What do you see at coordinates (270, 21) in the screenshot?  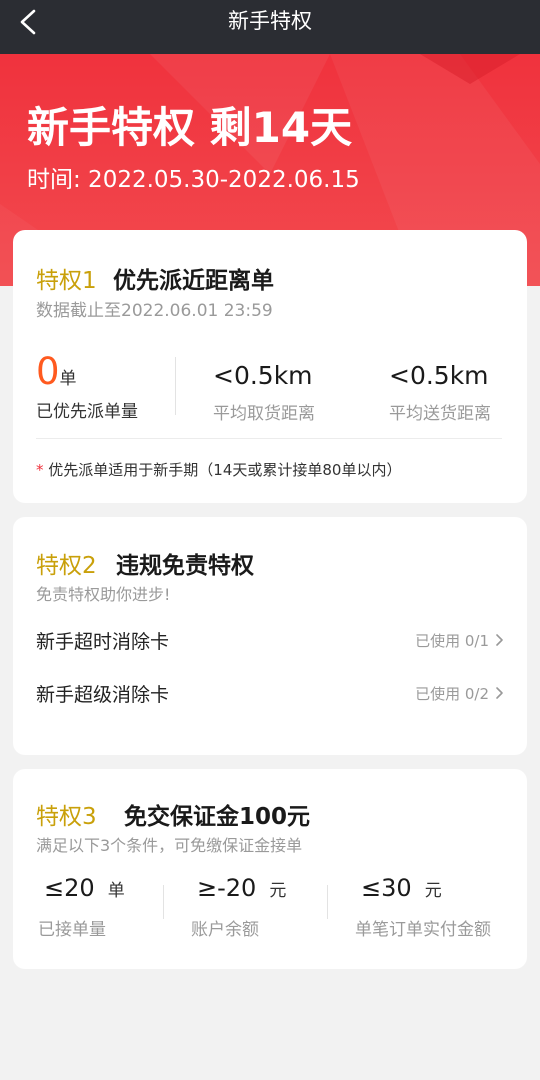 I see `page-title: 新手特权` at bounding box center [270, 21].